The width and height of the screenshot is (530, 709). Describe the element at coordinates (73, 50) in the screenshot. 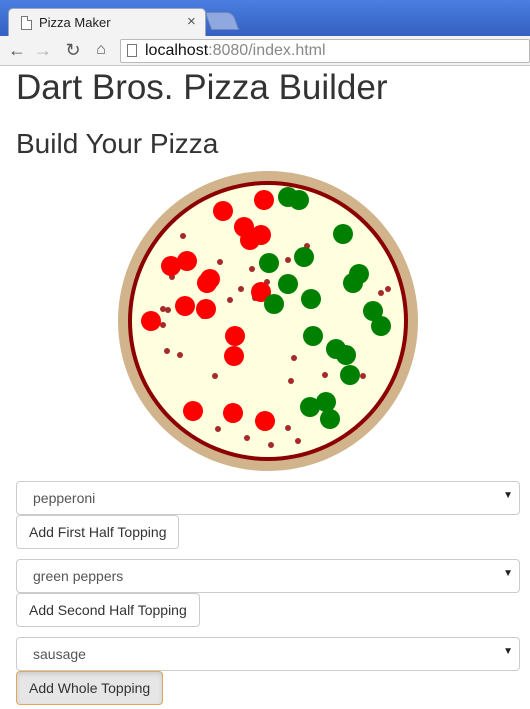

I see `reload-icon: ↻` at that location.